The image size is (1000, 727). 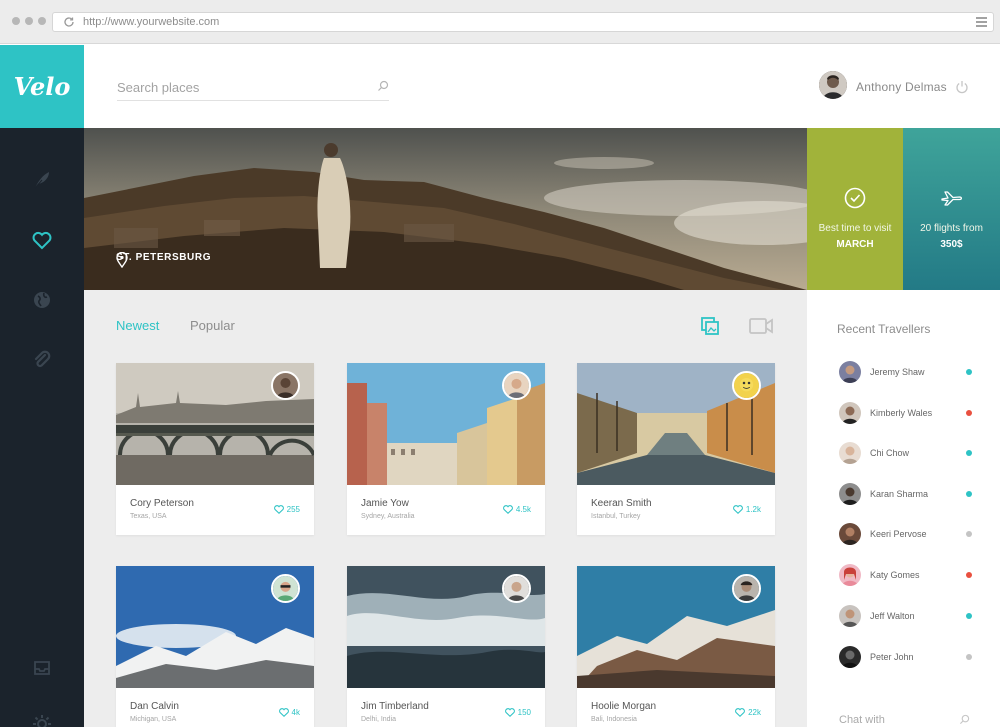 What do you see at coordinates (69, 22) in the screenshot?
I see `reload-icon` at bounding box center [69, 22].